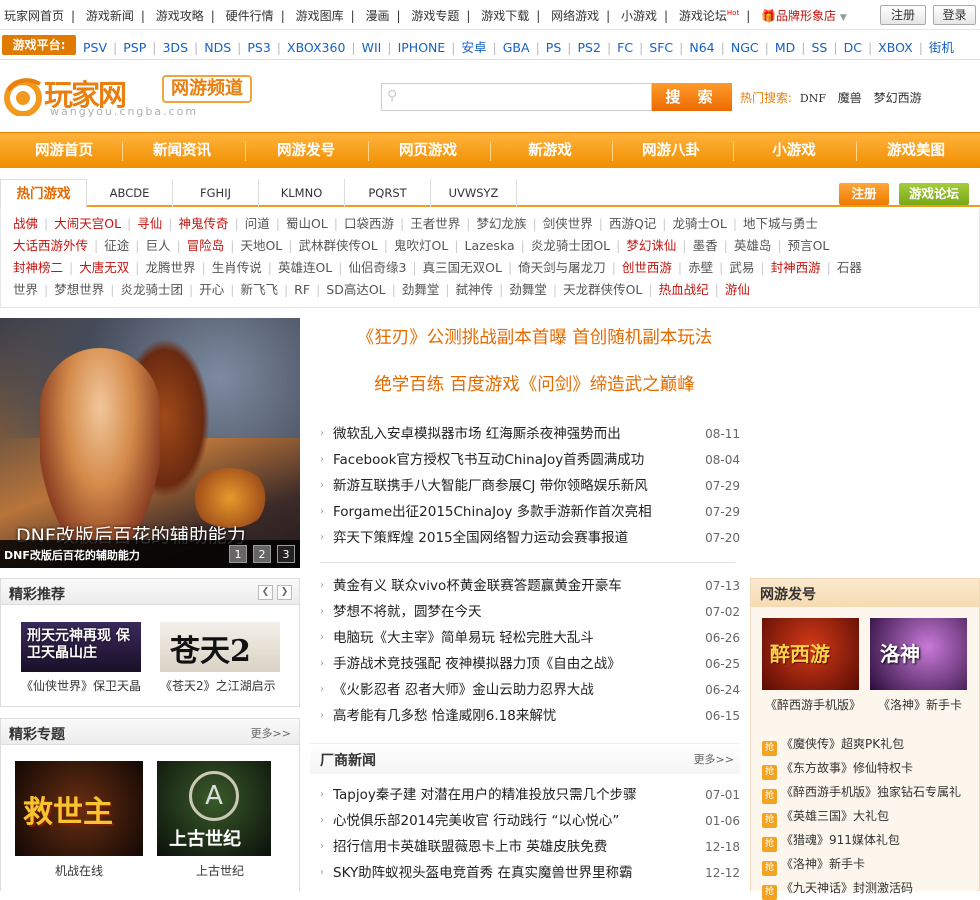  I want to click on codes-caption-2: 《洛神》新手卡, so click(920, 704).